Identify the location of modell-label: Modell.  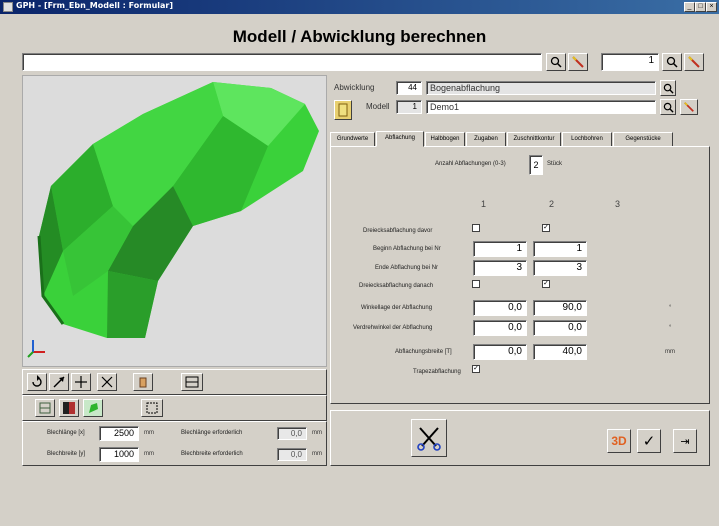
(378, 106).